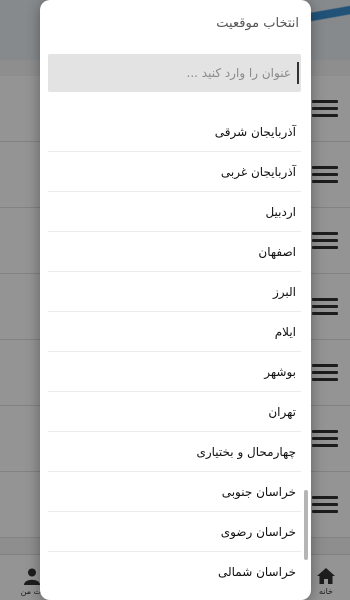 The height and width of the screenshot is (600, 350). I want to click on search-input, so click(174, 73).